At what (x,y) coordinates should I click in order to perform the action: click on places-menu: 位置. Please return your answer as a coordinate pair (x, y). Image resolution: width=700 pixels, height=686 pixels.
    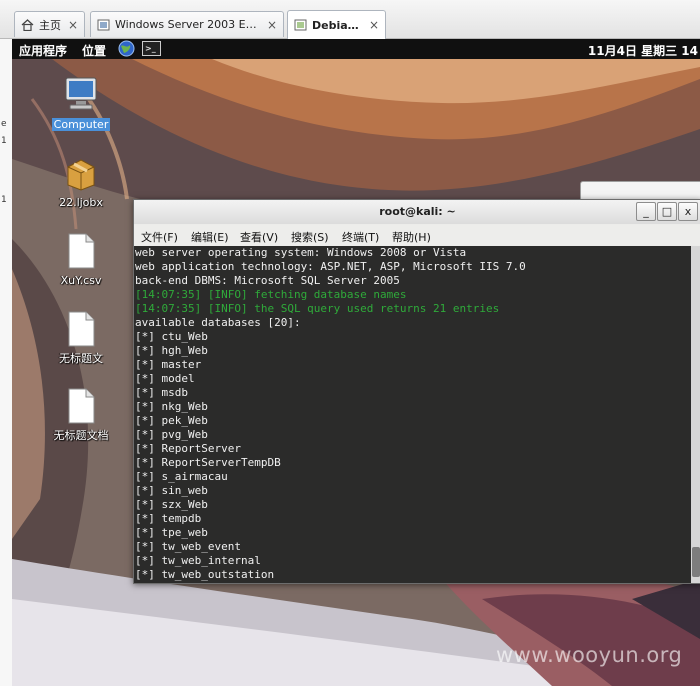
    Looking at the image, I should click on (94, 50).